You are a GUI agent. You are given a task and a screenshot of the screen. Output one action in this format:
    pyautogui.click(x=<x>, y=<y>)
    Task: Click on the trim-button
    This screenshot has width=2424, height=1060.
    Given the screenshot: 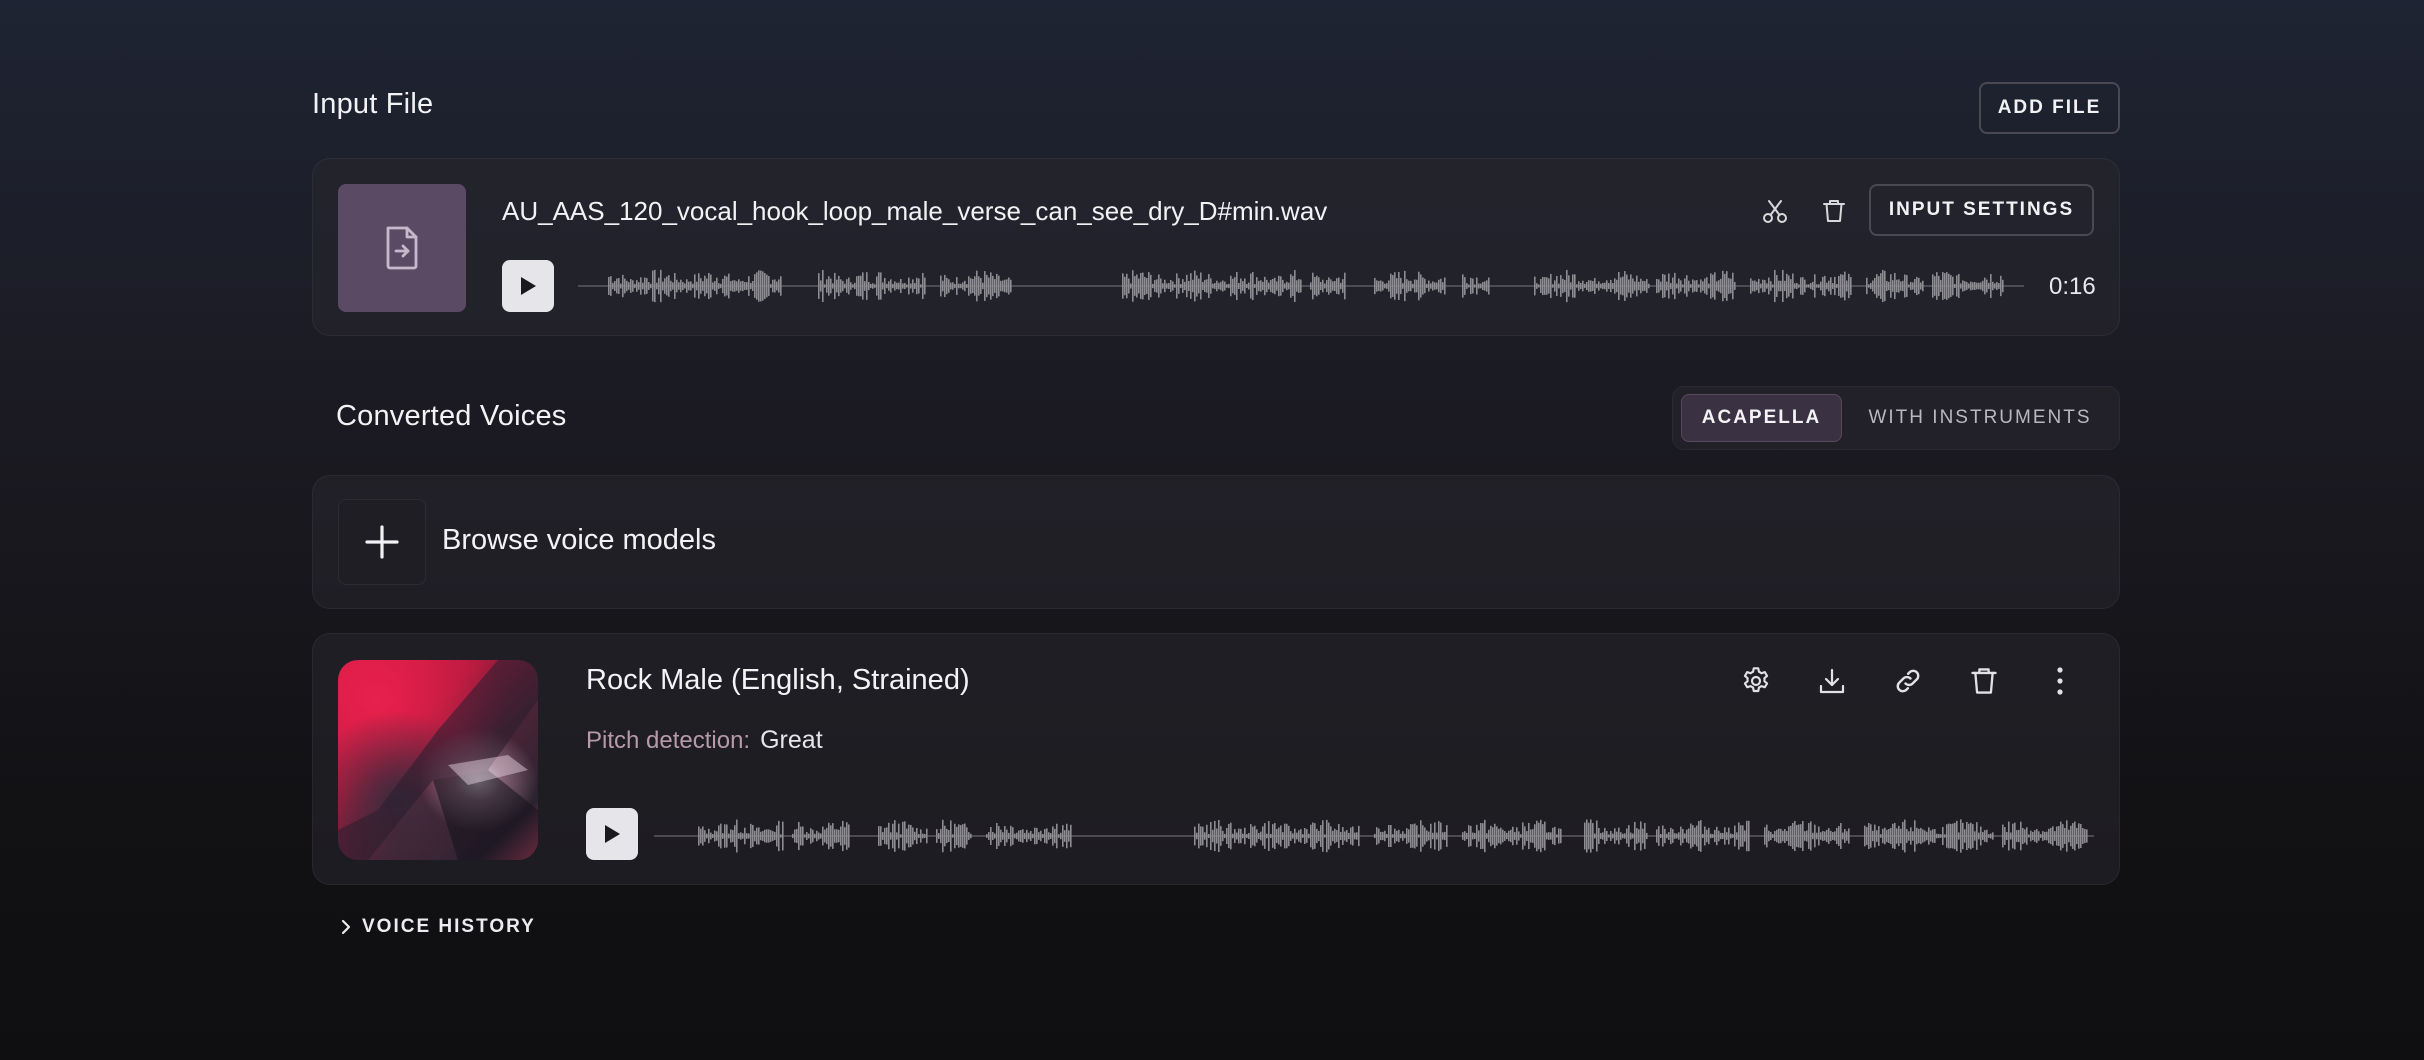 What is the action you would take?
    pyautogui.click(x=1775, y=211)
    